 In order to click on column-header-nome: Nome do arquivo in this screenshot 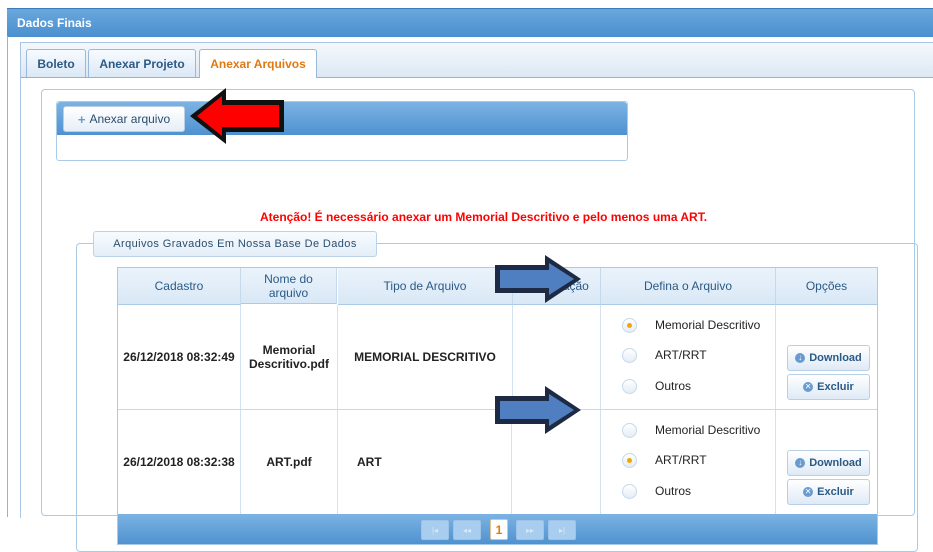, I will do `click(289, 286)`.